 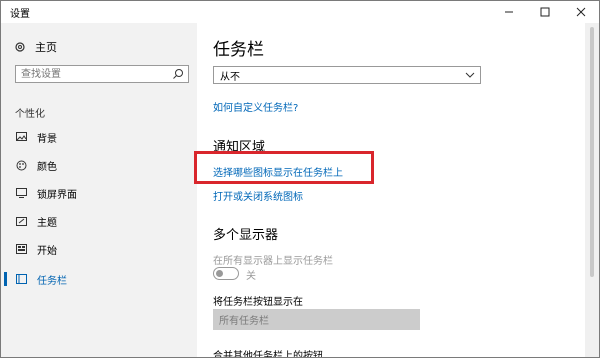 What do you see at coordinates (21, 193) in the screenshot?
I see `lock-screen-icon` at bounding box center [21, 193].